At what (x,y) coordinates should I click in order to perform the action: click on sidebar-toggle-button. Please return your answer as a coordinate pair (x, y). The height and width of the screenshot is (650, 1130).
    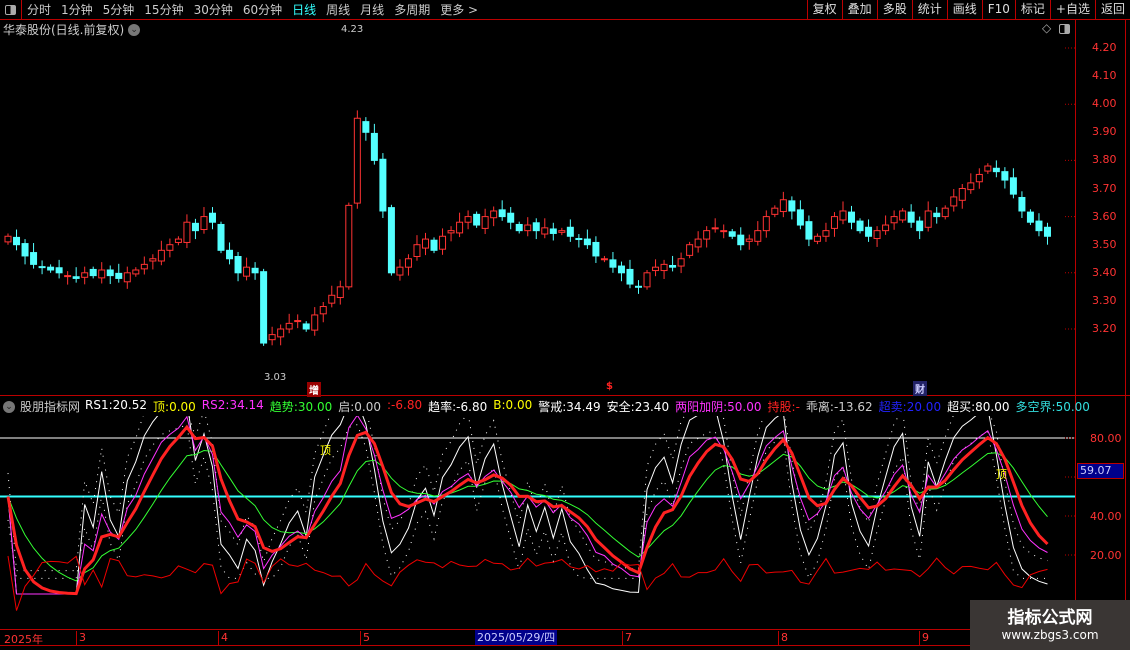
    Looking at the image, I should click on (11, 10).